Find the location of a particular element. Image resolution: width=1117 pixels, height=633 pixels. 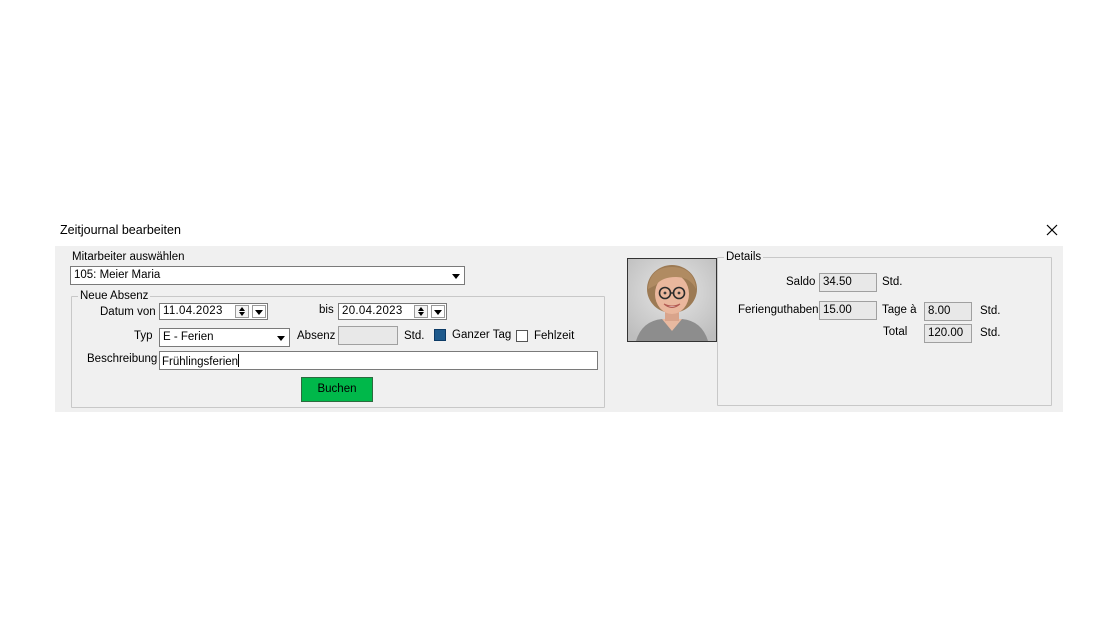

date-to-value: 20.04.2023 is located at coordinates (372, 311).